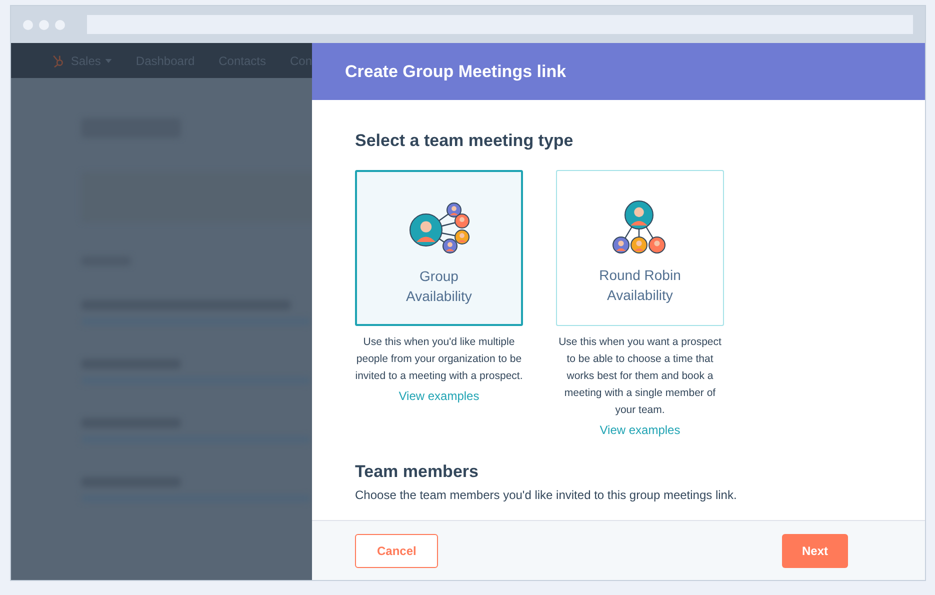 The height and width of the screenshot is (595, 935). I want to click on modal-title: Create Group Meetings link, so click(455, 71).